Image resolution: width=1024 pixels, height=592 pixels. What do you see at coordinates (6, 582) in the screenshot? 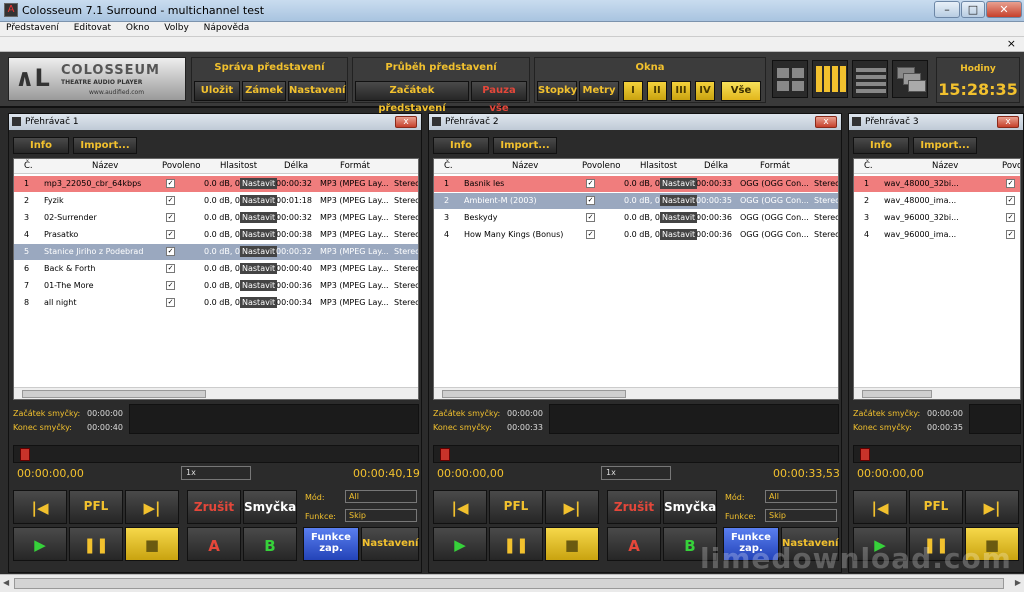
I see `scroll-left-icon: ◀` at bounding box center [6, 582].